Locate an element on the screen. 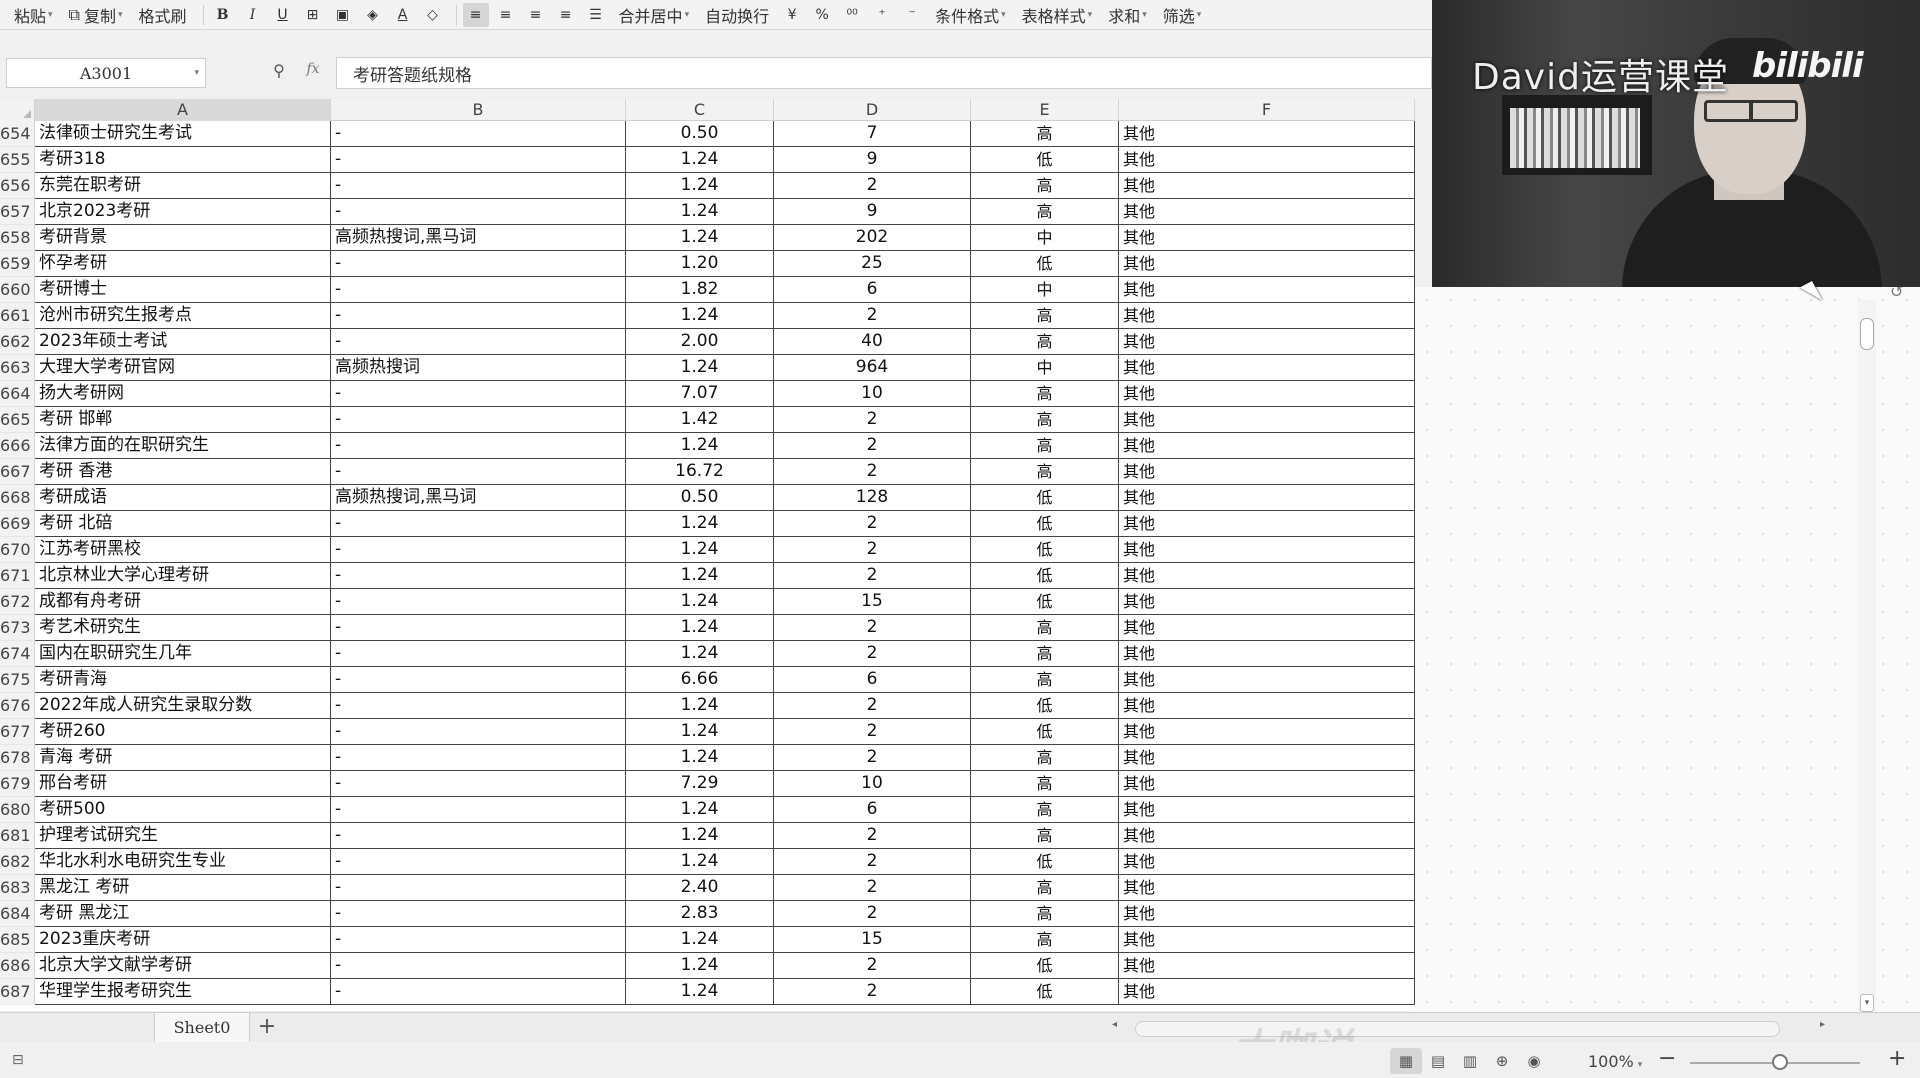  thousands-icon: ⁰⁰ is located at coordinates (852, 15).